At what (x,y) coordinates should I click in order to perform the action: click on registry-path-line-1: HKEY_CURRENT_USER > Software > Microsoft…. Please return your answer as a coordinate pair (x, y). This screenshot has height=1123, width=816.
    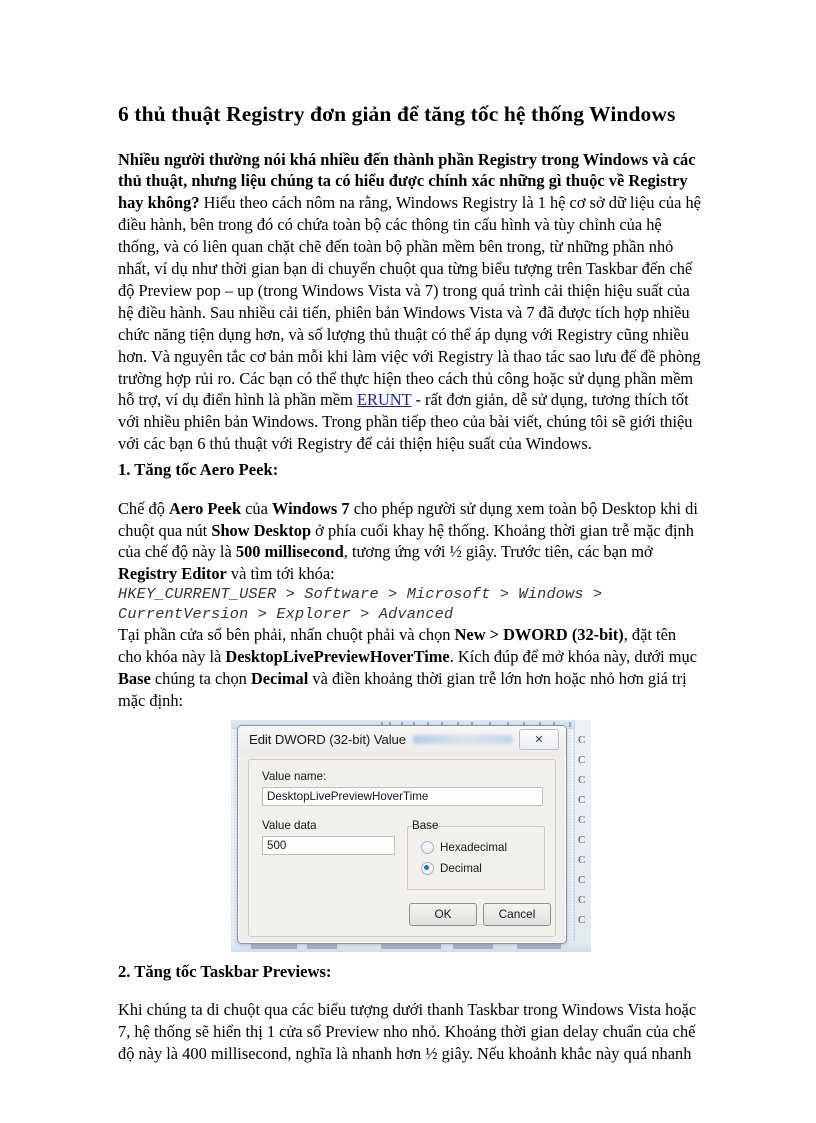
    Looking at the image, I should click on (360, 594).